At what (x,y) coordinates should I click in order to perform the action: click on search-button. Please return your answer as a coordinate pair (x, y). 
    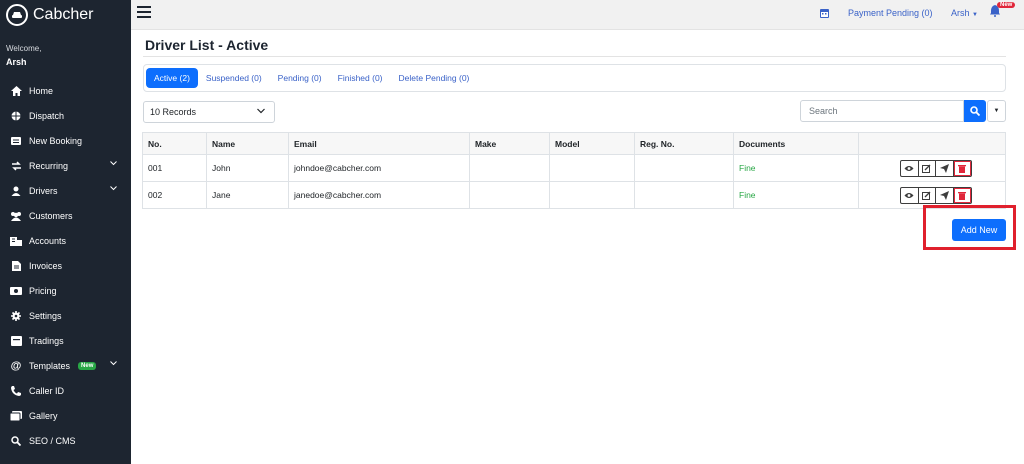
    Looking at the image, I should click on (975, 111).